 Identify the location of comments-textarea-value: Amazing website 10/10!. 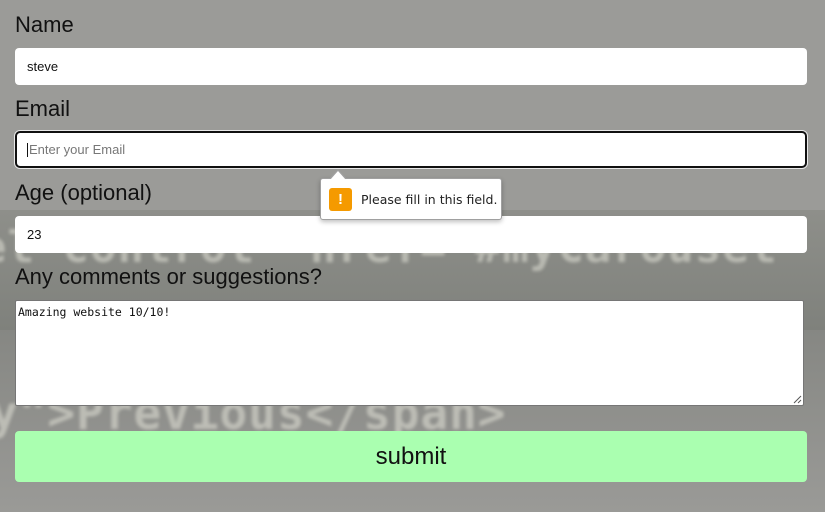
(94, 312).